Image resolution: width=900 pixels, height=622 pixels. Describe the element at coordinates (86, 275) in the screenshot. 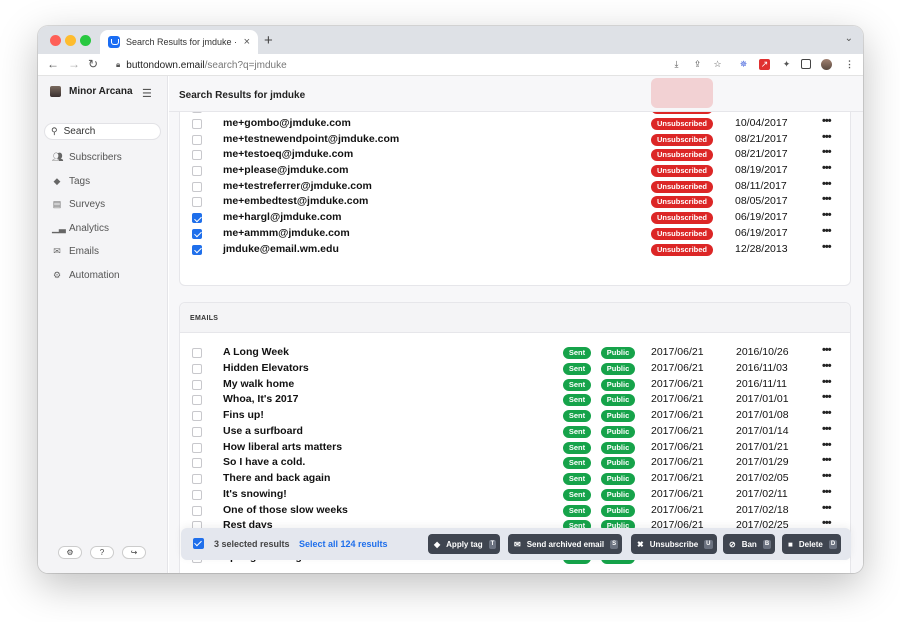

I see `sidebar-item-automation: ⚙ Automation` at that location.